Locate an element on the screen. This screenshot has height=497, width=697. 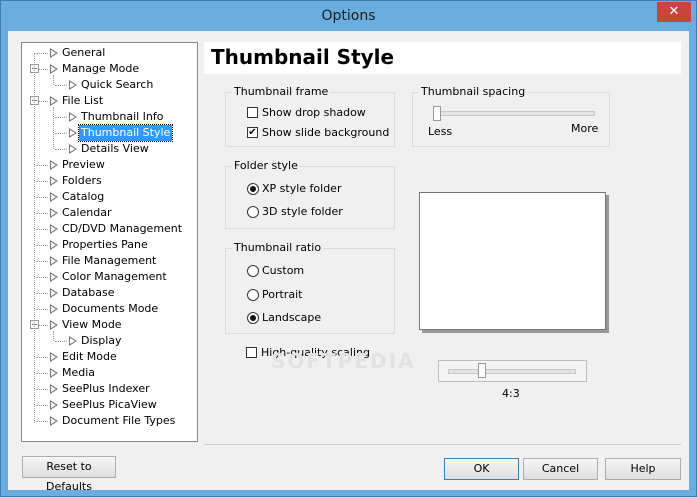
tree-item: Preview is located at coordinates (109, 165).